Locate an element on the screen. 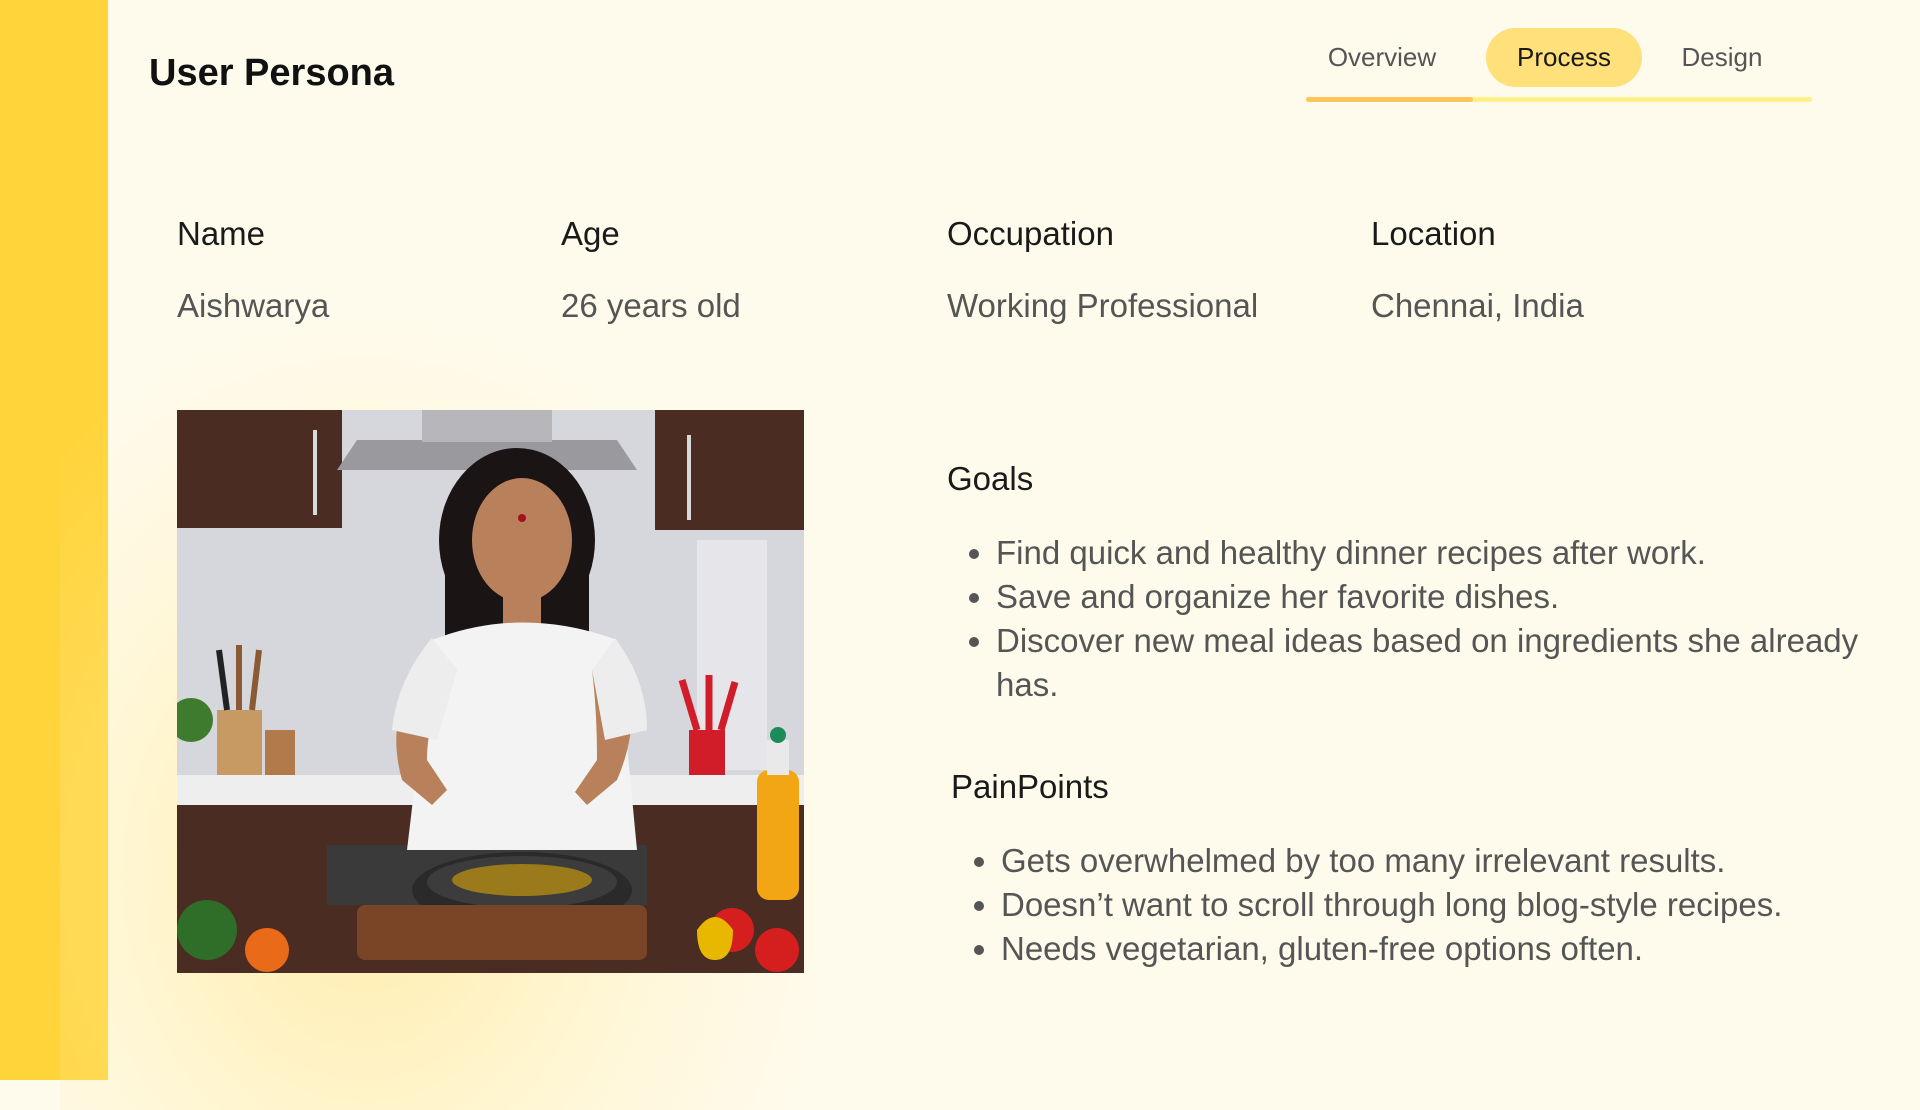 The height and width of the screenshot is (1110, 1920). list-item: Save and organize her favorite dishes. is located at coordinates (1436, 597).